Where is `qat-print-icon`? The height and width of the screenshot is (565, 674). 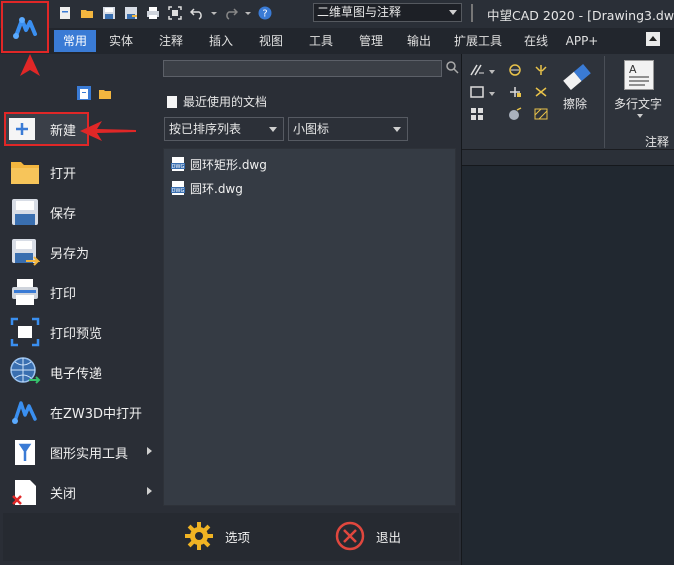
qat-print-icon is located at coordinates (153, 13).